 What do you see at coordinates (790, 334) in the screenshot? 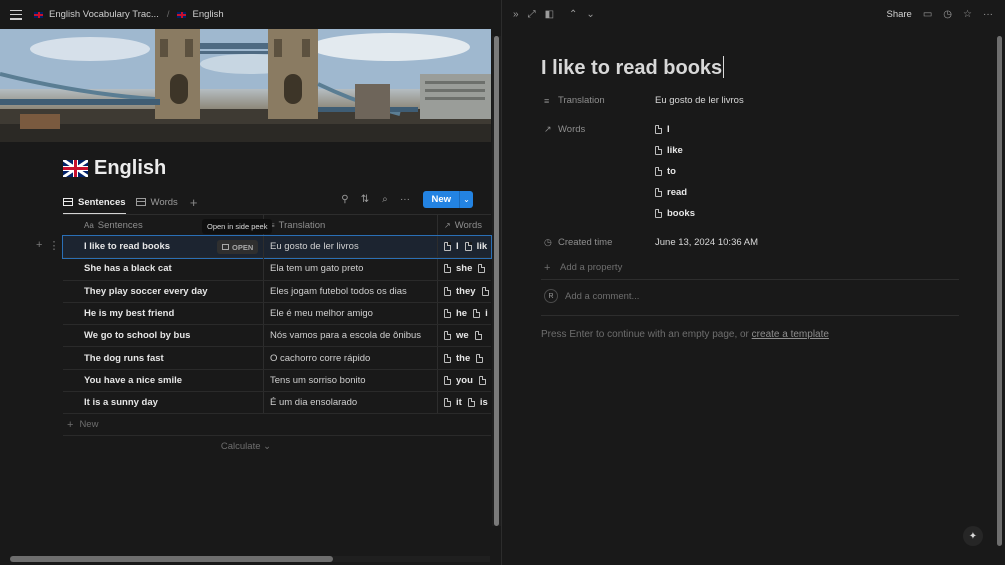
I see `create-template-link: create a template` at bounding box center [790, 334].